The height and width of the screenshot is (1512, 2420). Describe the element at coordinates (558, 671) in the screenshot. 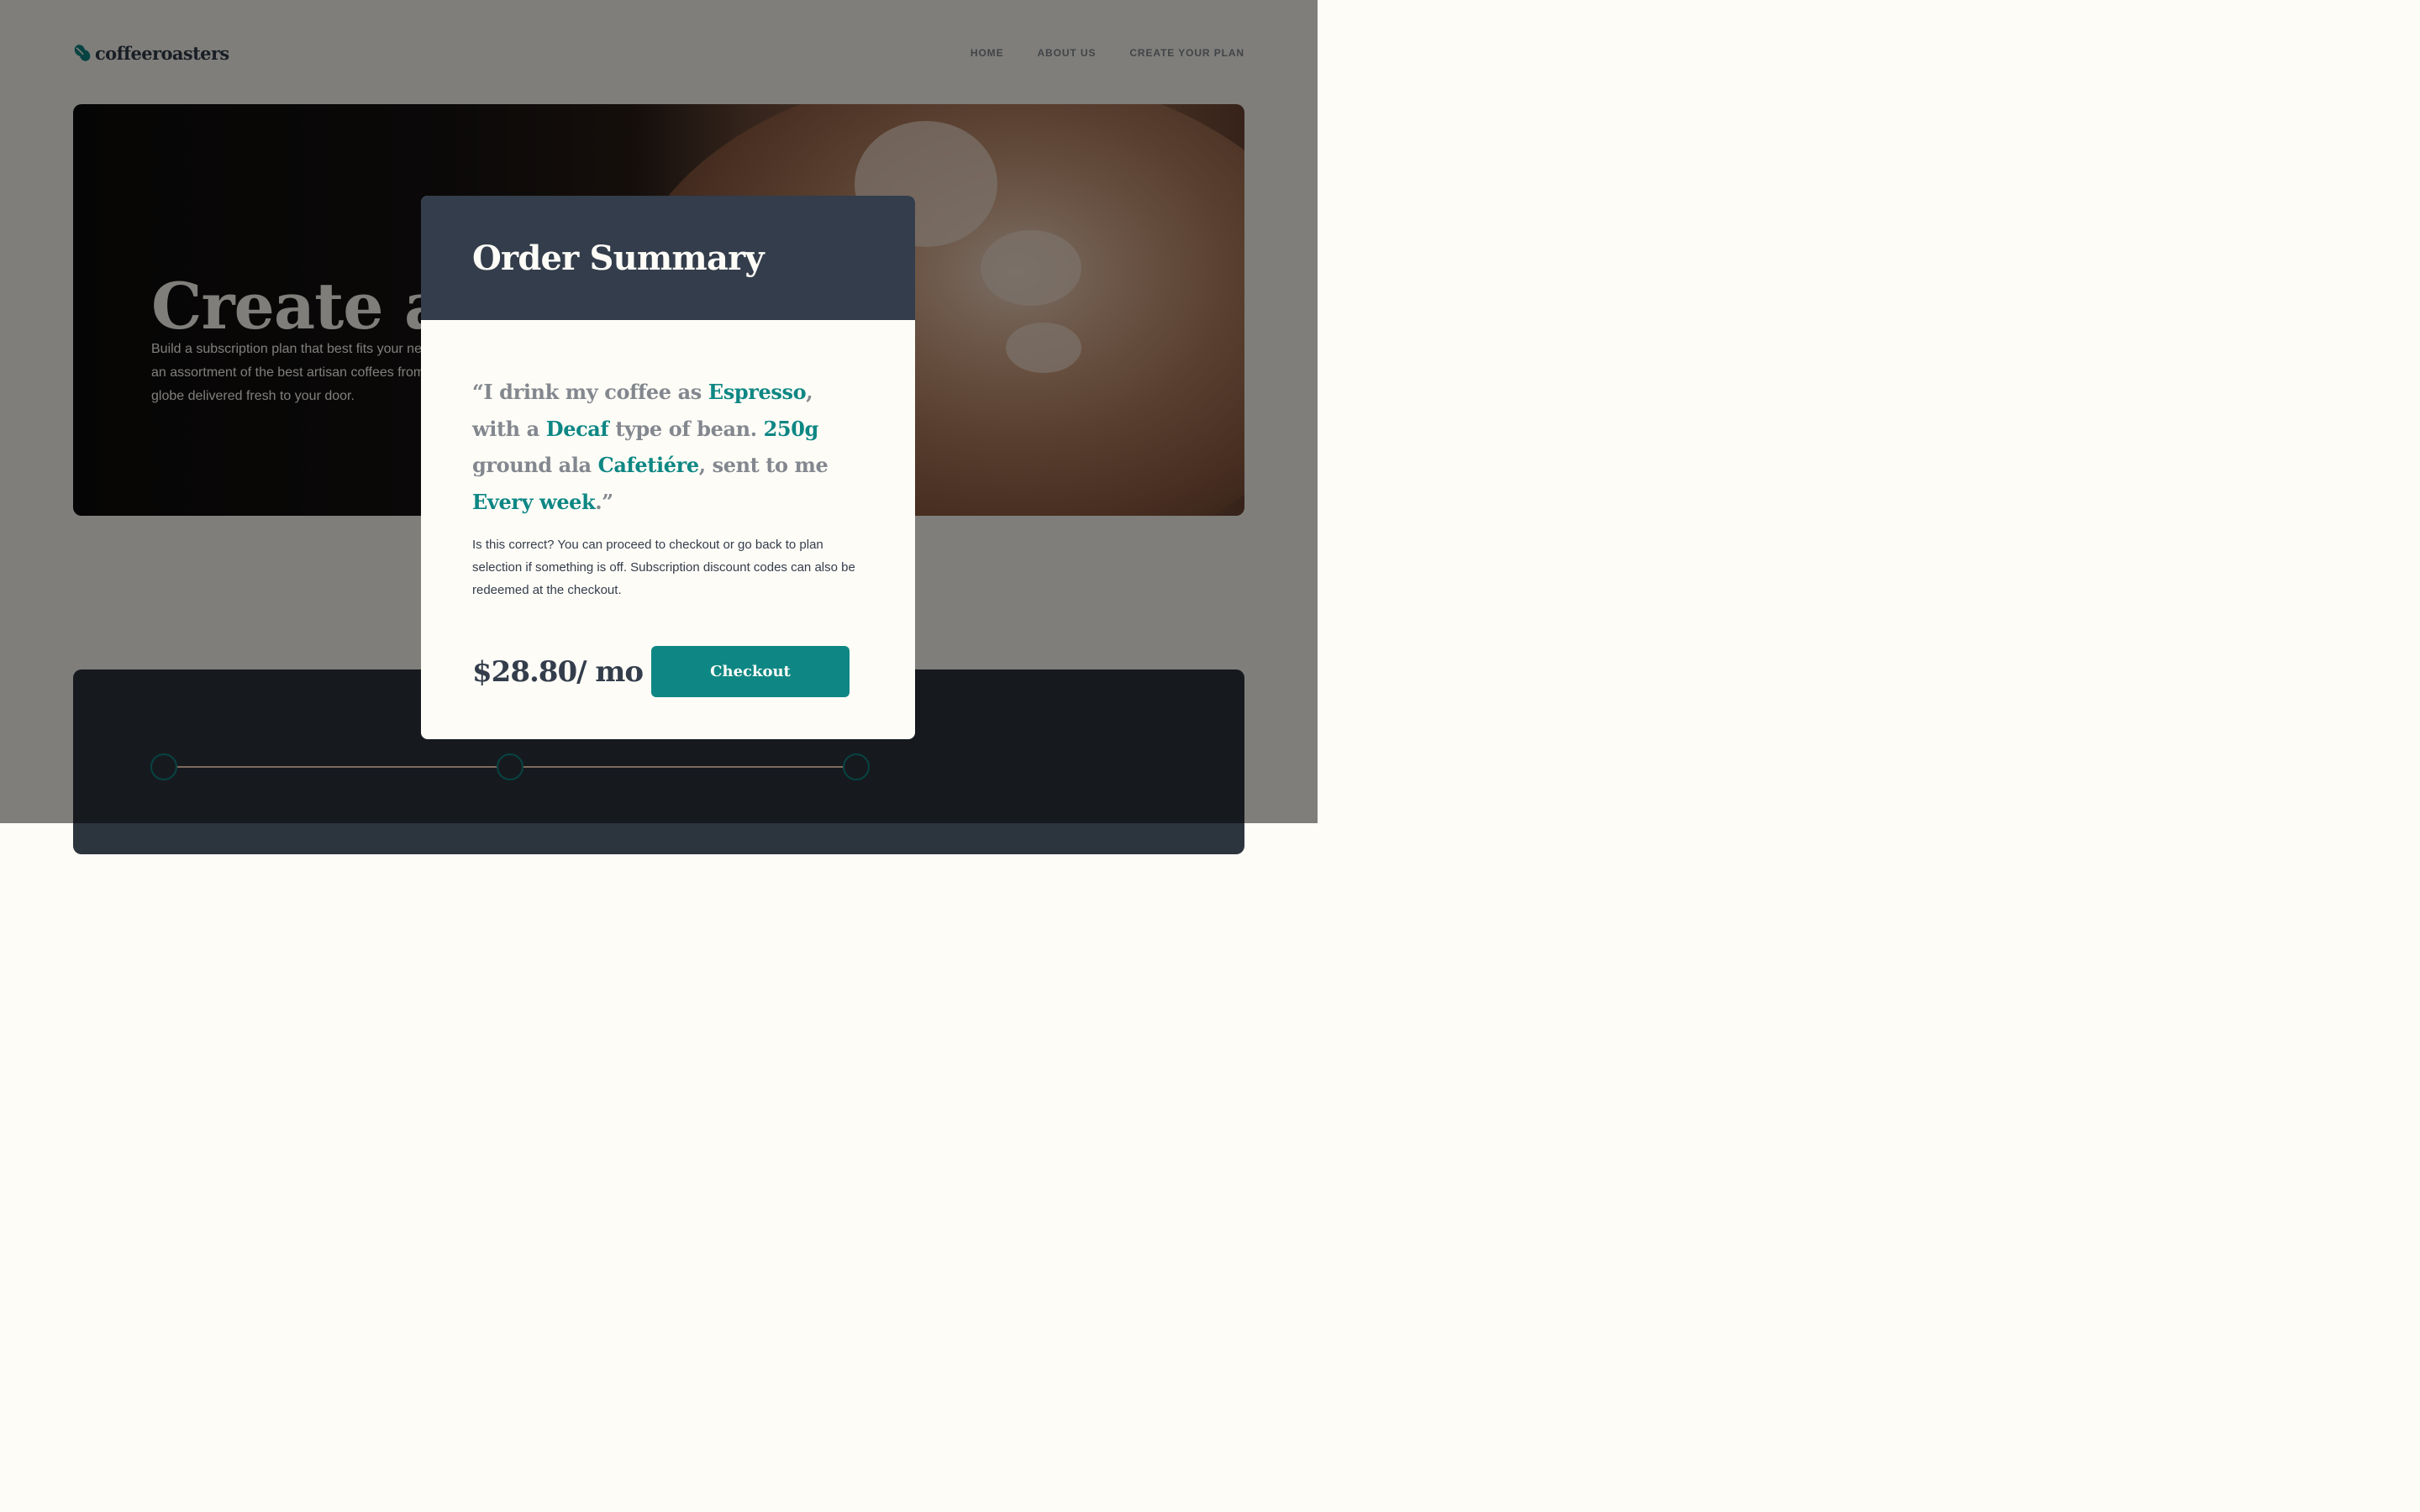

I see `subscription-price: $28.80/ mo` at that location.